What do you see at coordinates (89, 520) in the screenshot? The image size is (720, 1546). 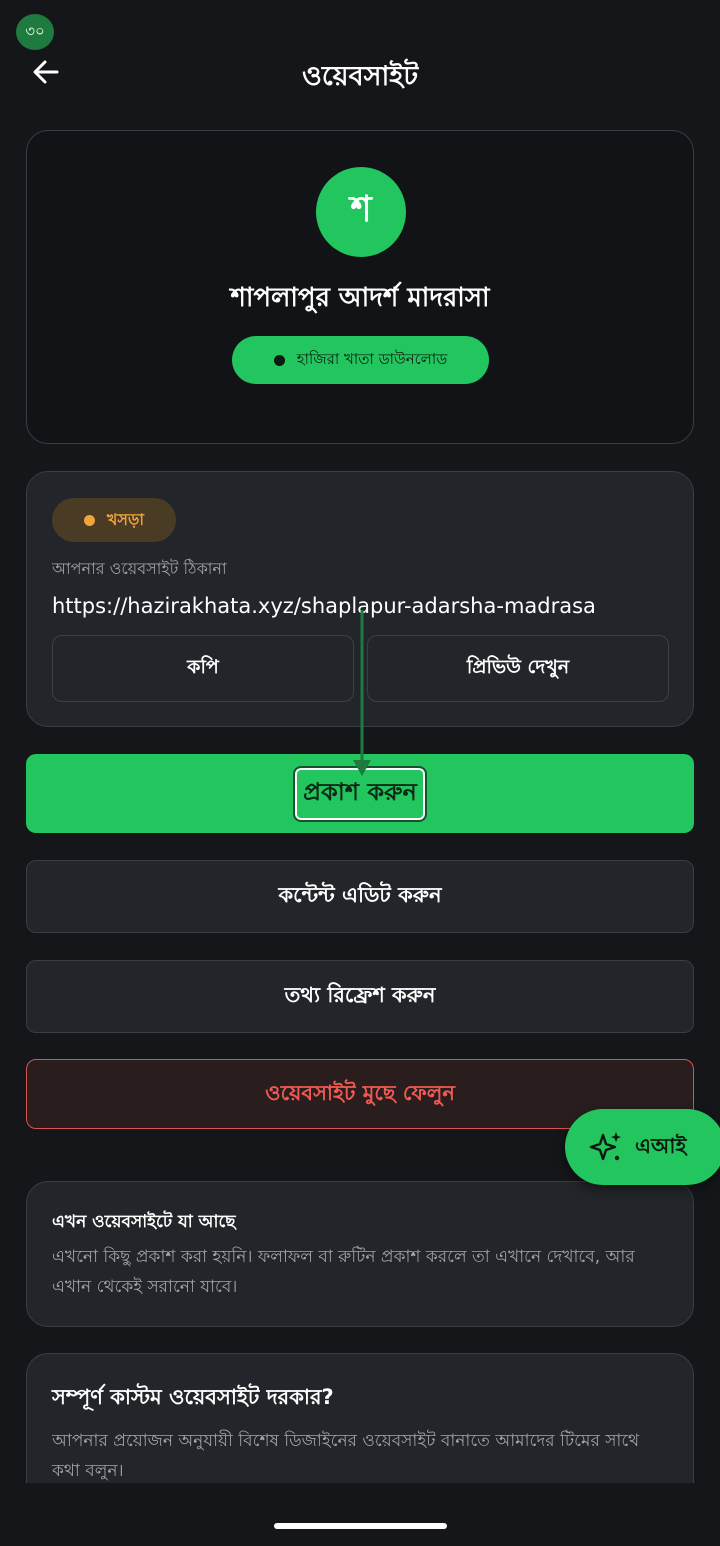 I see `status-dot-icon` at bounding box center [89, 520].